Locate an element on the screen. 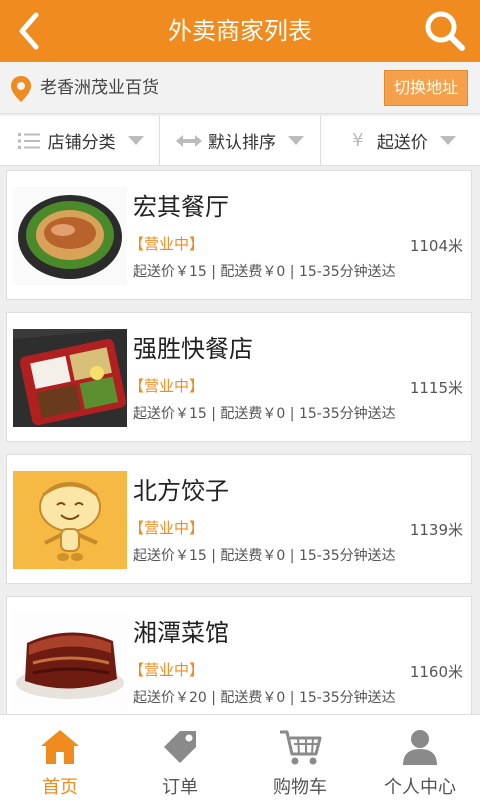 This screenshot has width=480, height=800. shop-name: 湘潭菜馆 is located at coordinates (181, 633).